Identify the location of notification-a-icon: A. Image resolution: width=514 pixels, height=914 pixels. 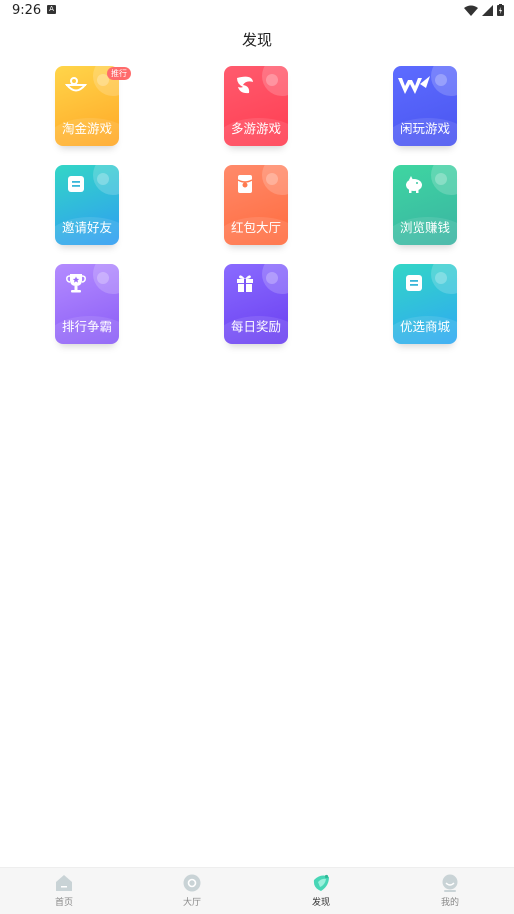
(51, 9).